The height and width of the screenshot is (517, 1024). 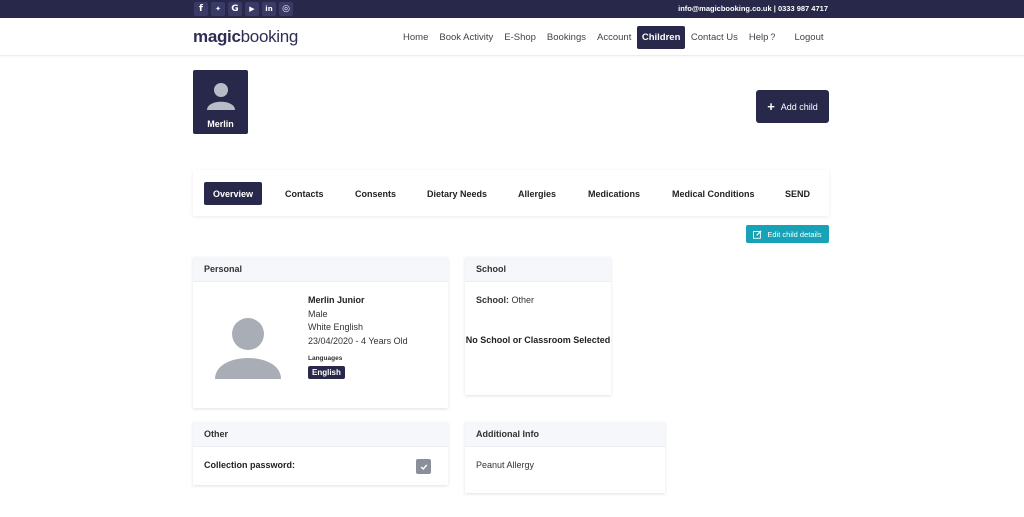 I want to click on school-value: Other, so click(x=523, y=300).